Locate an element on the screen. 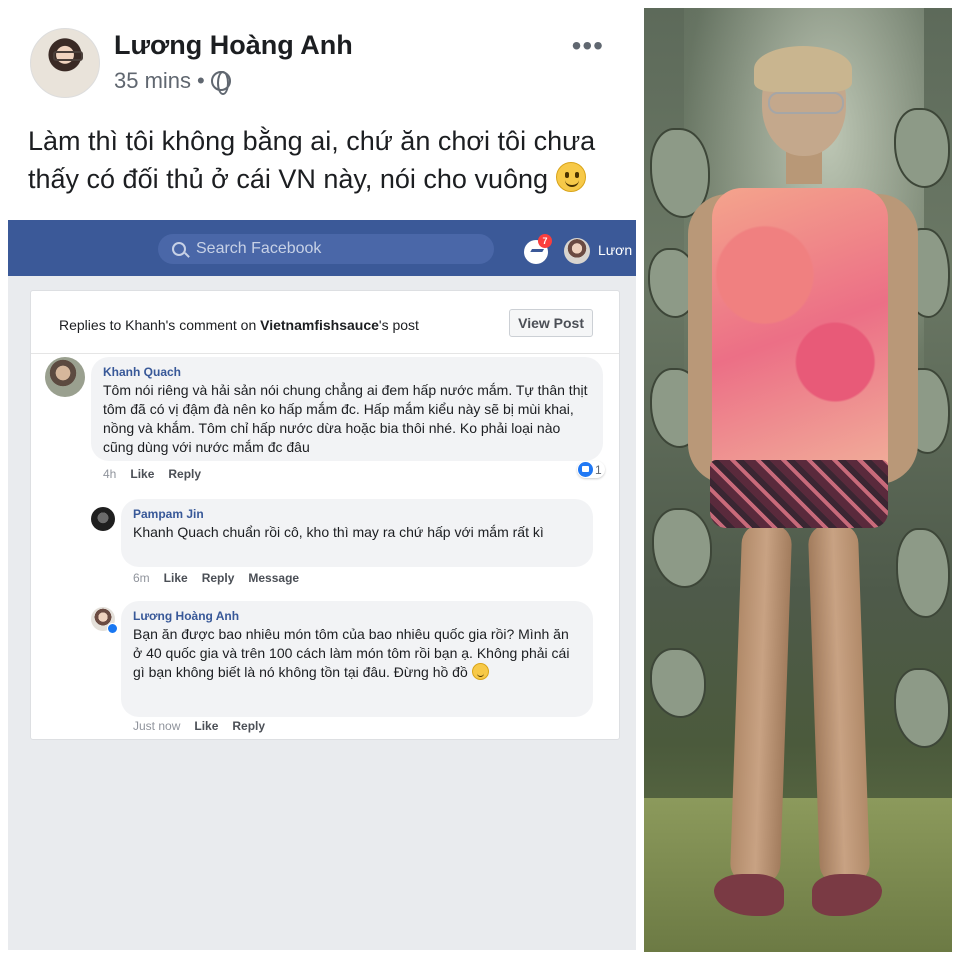 This screenshot has width=960, height=960. reaction-number: 1 is located at coordinates (598, 469).